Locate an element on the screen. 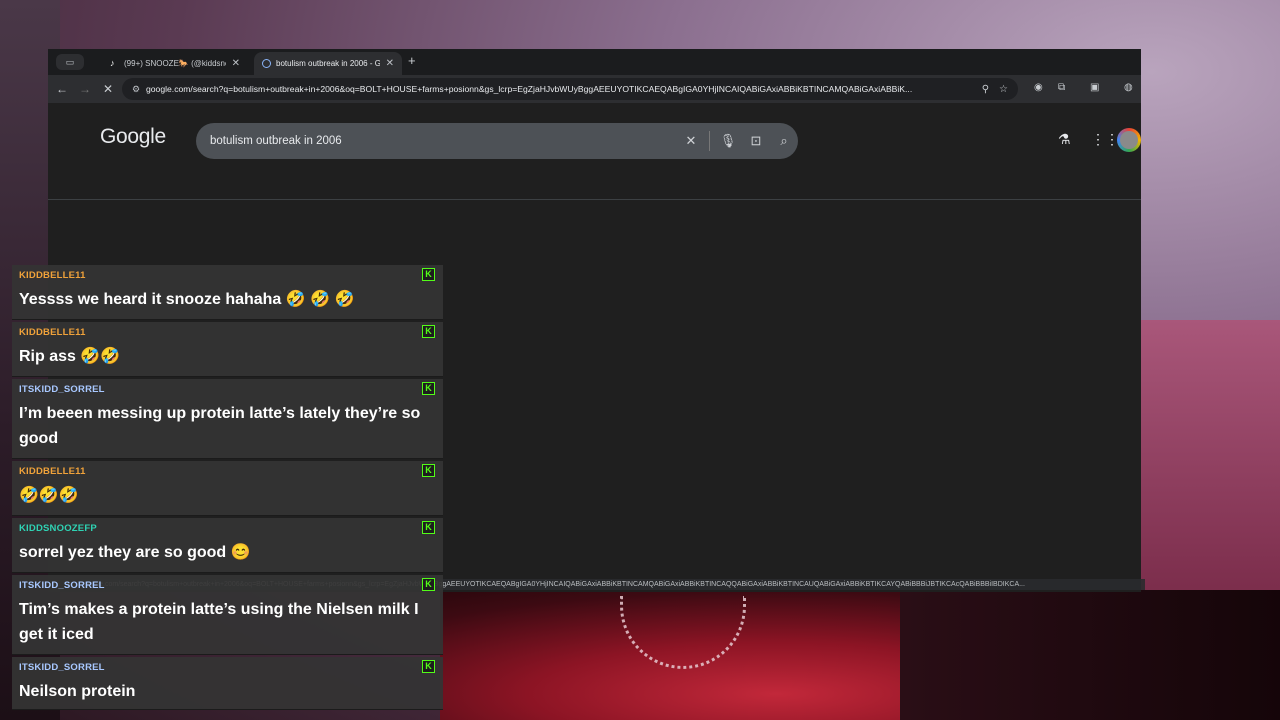 The image size is (1280, 720). profile-icon: ◍ is located at coordinates (1128, 87).